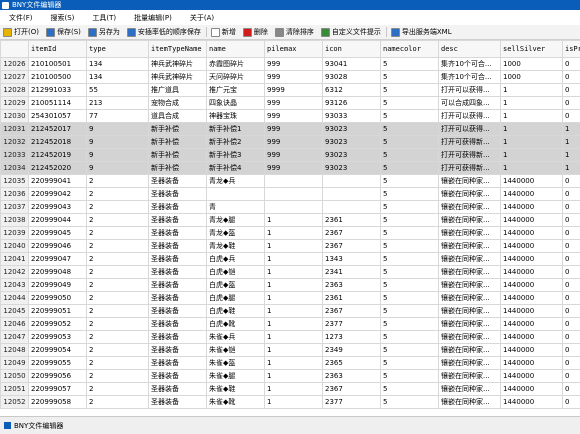 This screenshot has height=434, width=580. I want to click on cell-itemid: 220999056, so click(58, 376).